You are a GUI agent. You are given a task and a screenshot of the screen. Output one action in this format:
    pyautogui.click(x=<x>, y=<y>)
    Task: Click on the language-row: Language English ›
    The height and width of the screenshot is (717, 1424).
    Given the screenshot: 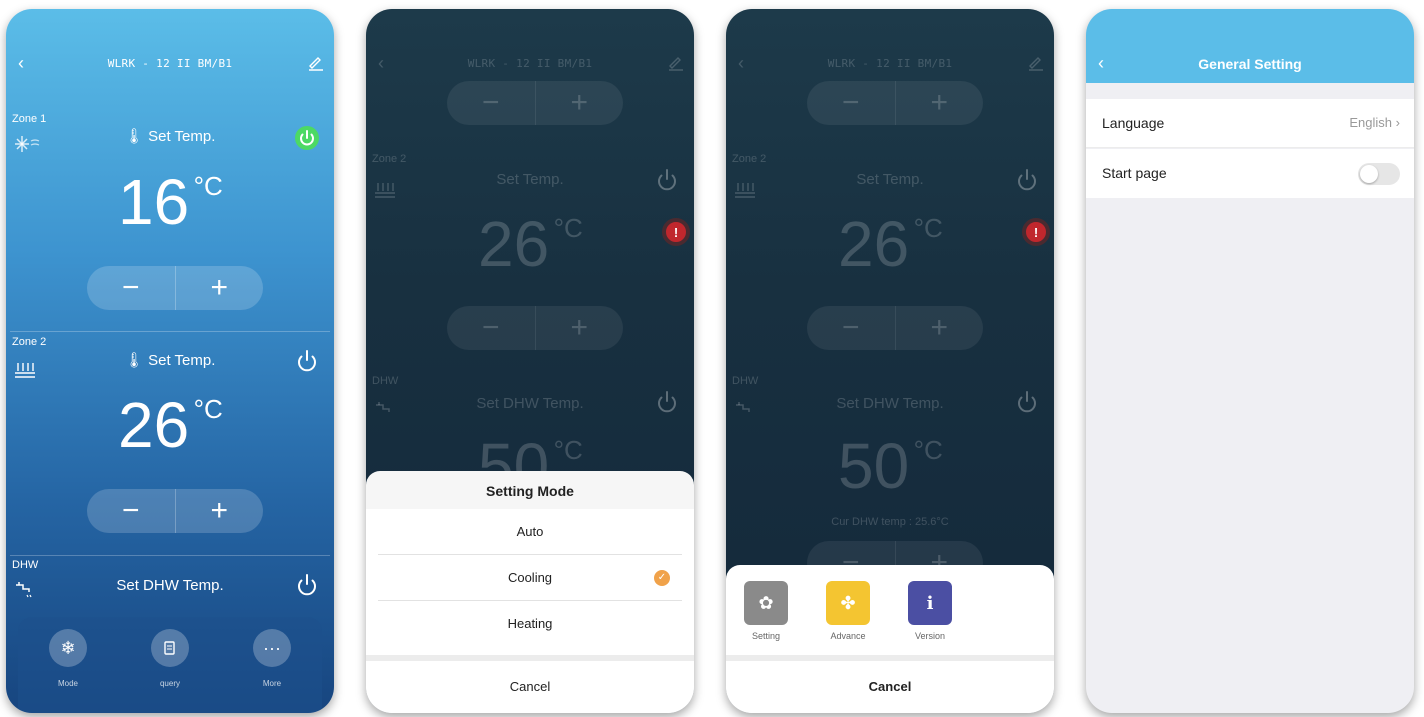 What is the action you would take?
    pyautogui.click(x=1250, y=123)
    